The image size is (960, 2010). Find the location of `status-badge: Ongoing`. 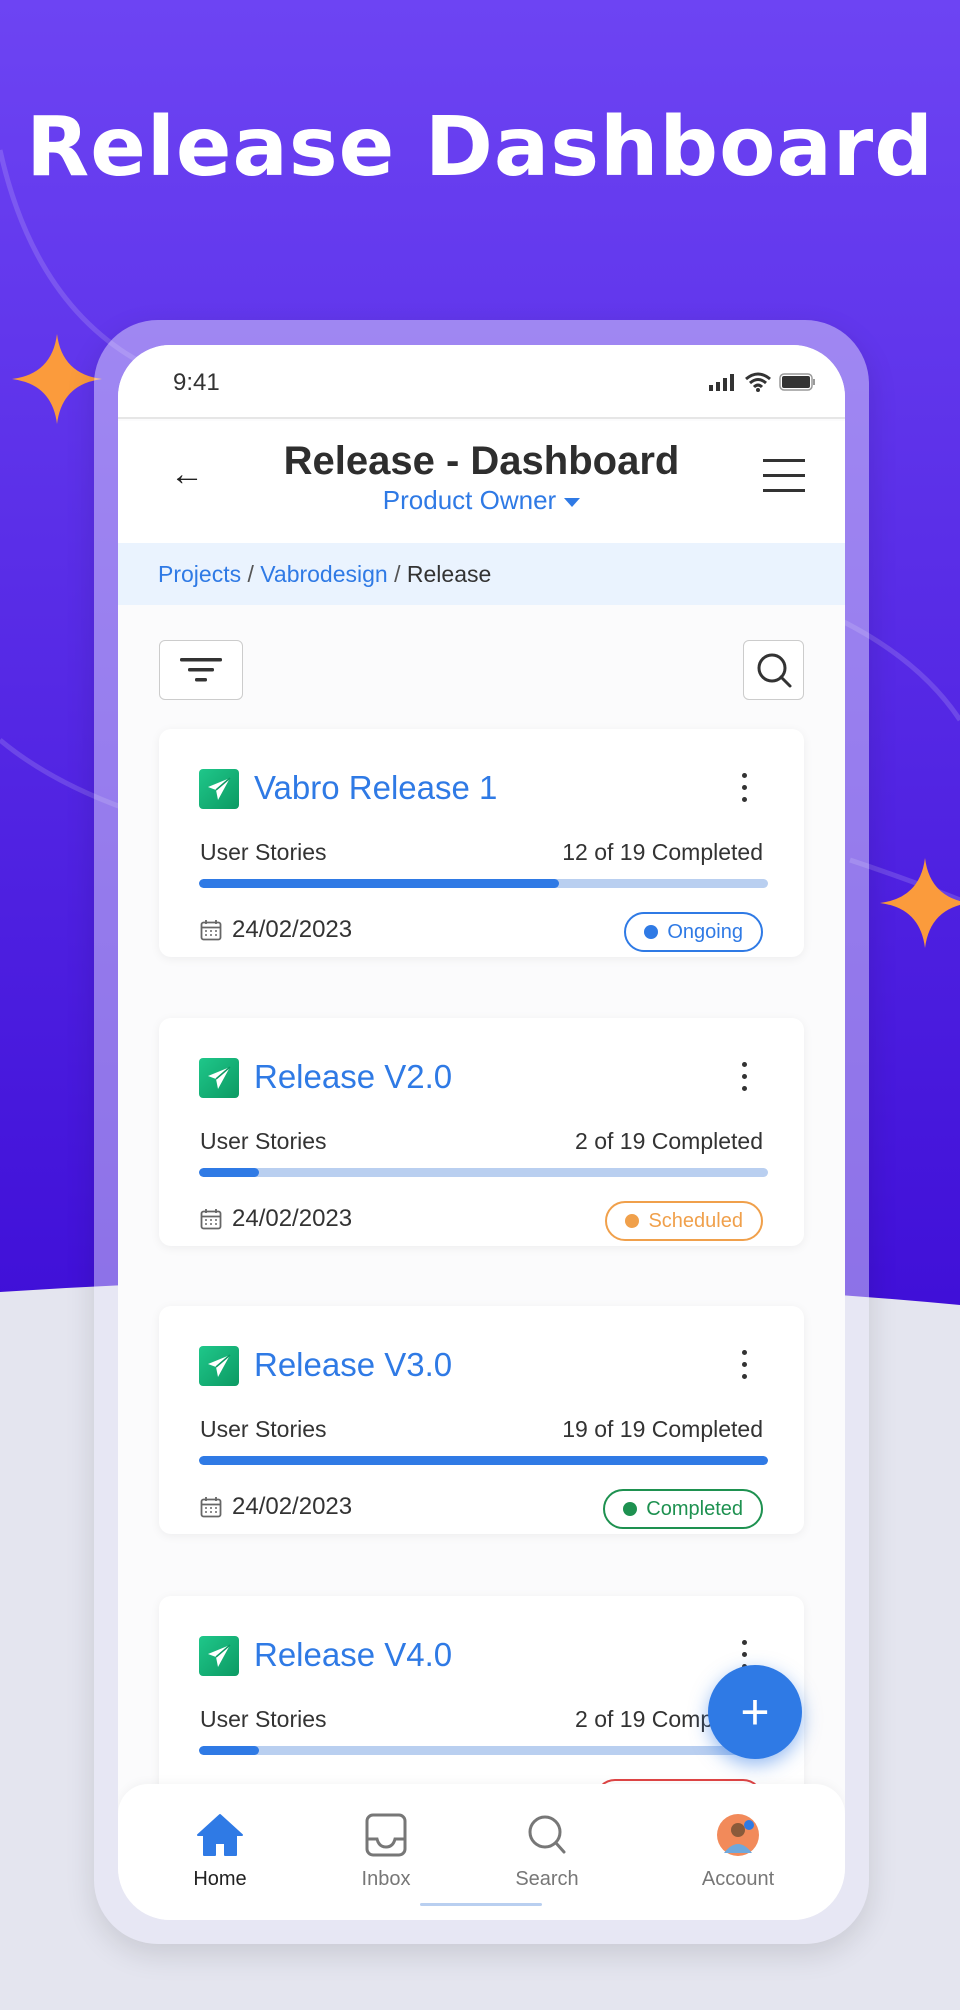

status-badge: Ongoing is located at coordinates (693, 932).